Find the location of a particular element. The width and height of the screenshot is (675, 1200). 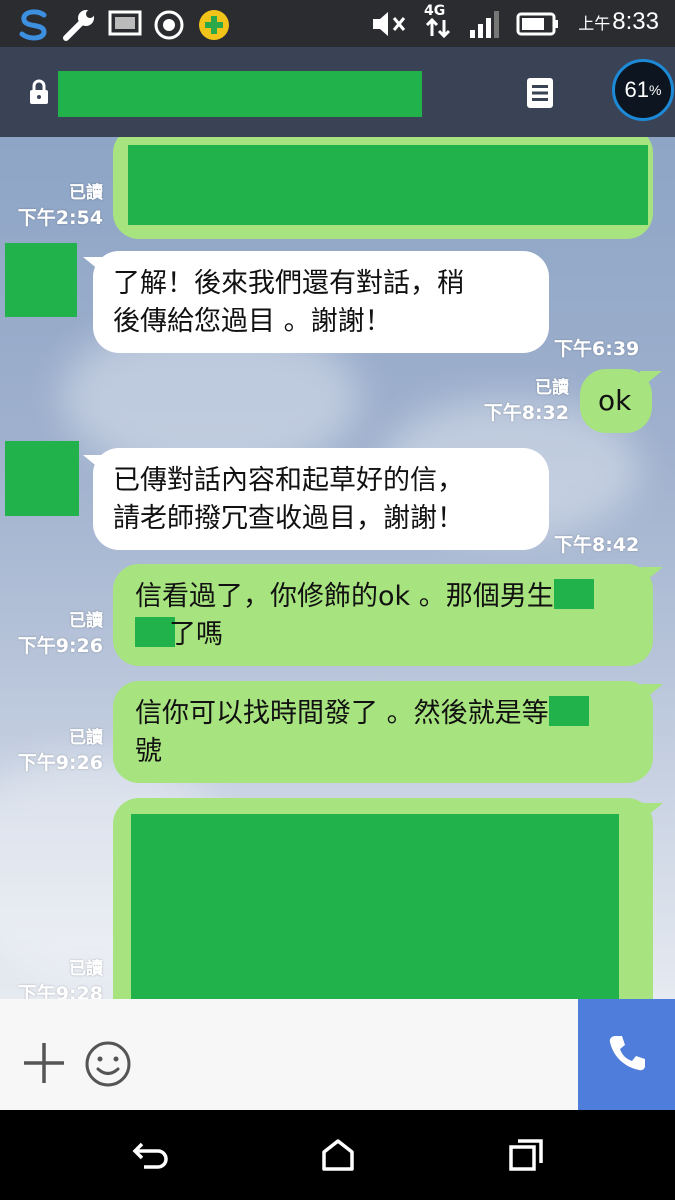

s-logo-icon is located at coordinates (34, 27).